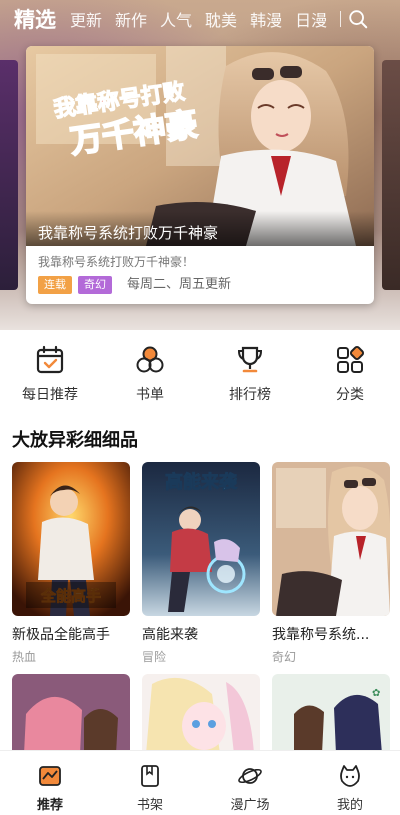  Describe the element at coordinates (170, 635) in the screenshot. I see `comic-title: 高能来袭` at that location.